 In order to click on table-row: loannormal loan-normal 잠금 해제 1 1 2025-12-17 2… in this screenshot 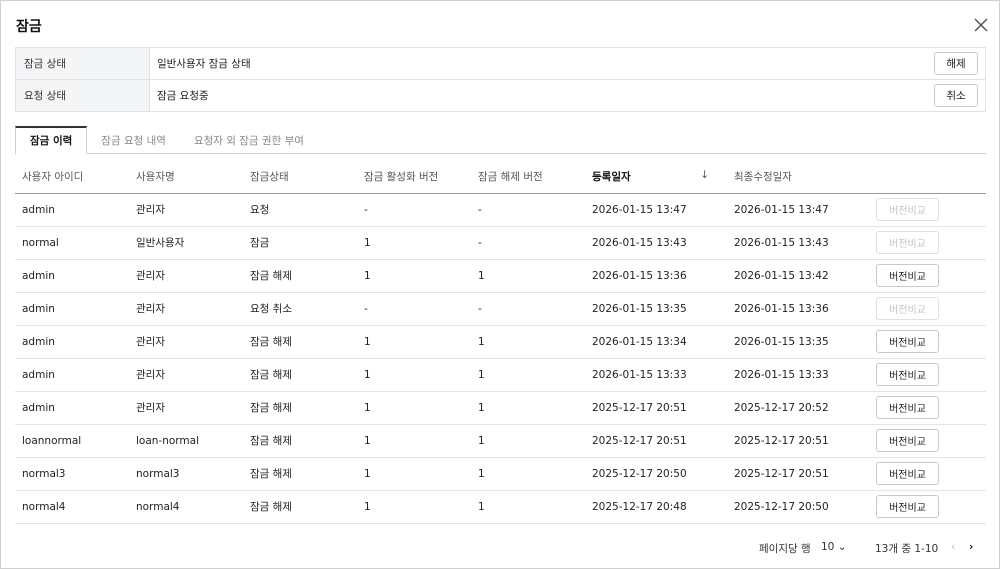, I will do `click(500, 441)`.